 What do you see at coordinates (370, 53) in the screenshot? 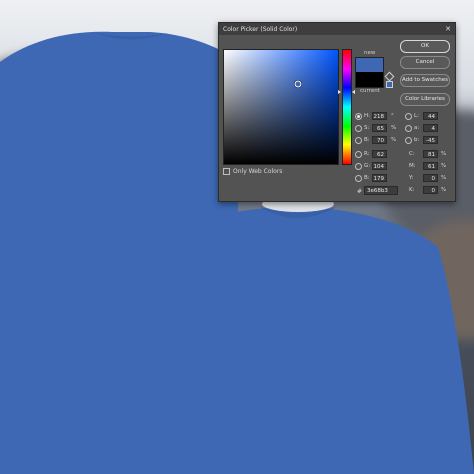
I see `new-color-label: new` at bounding box center [370, 53].